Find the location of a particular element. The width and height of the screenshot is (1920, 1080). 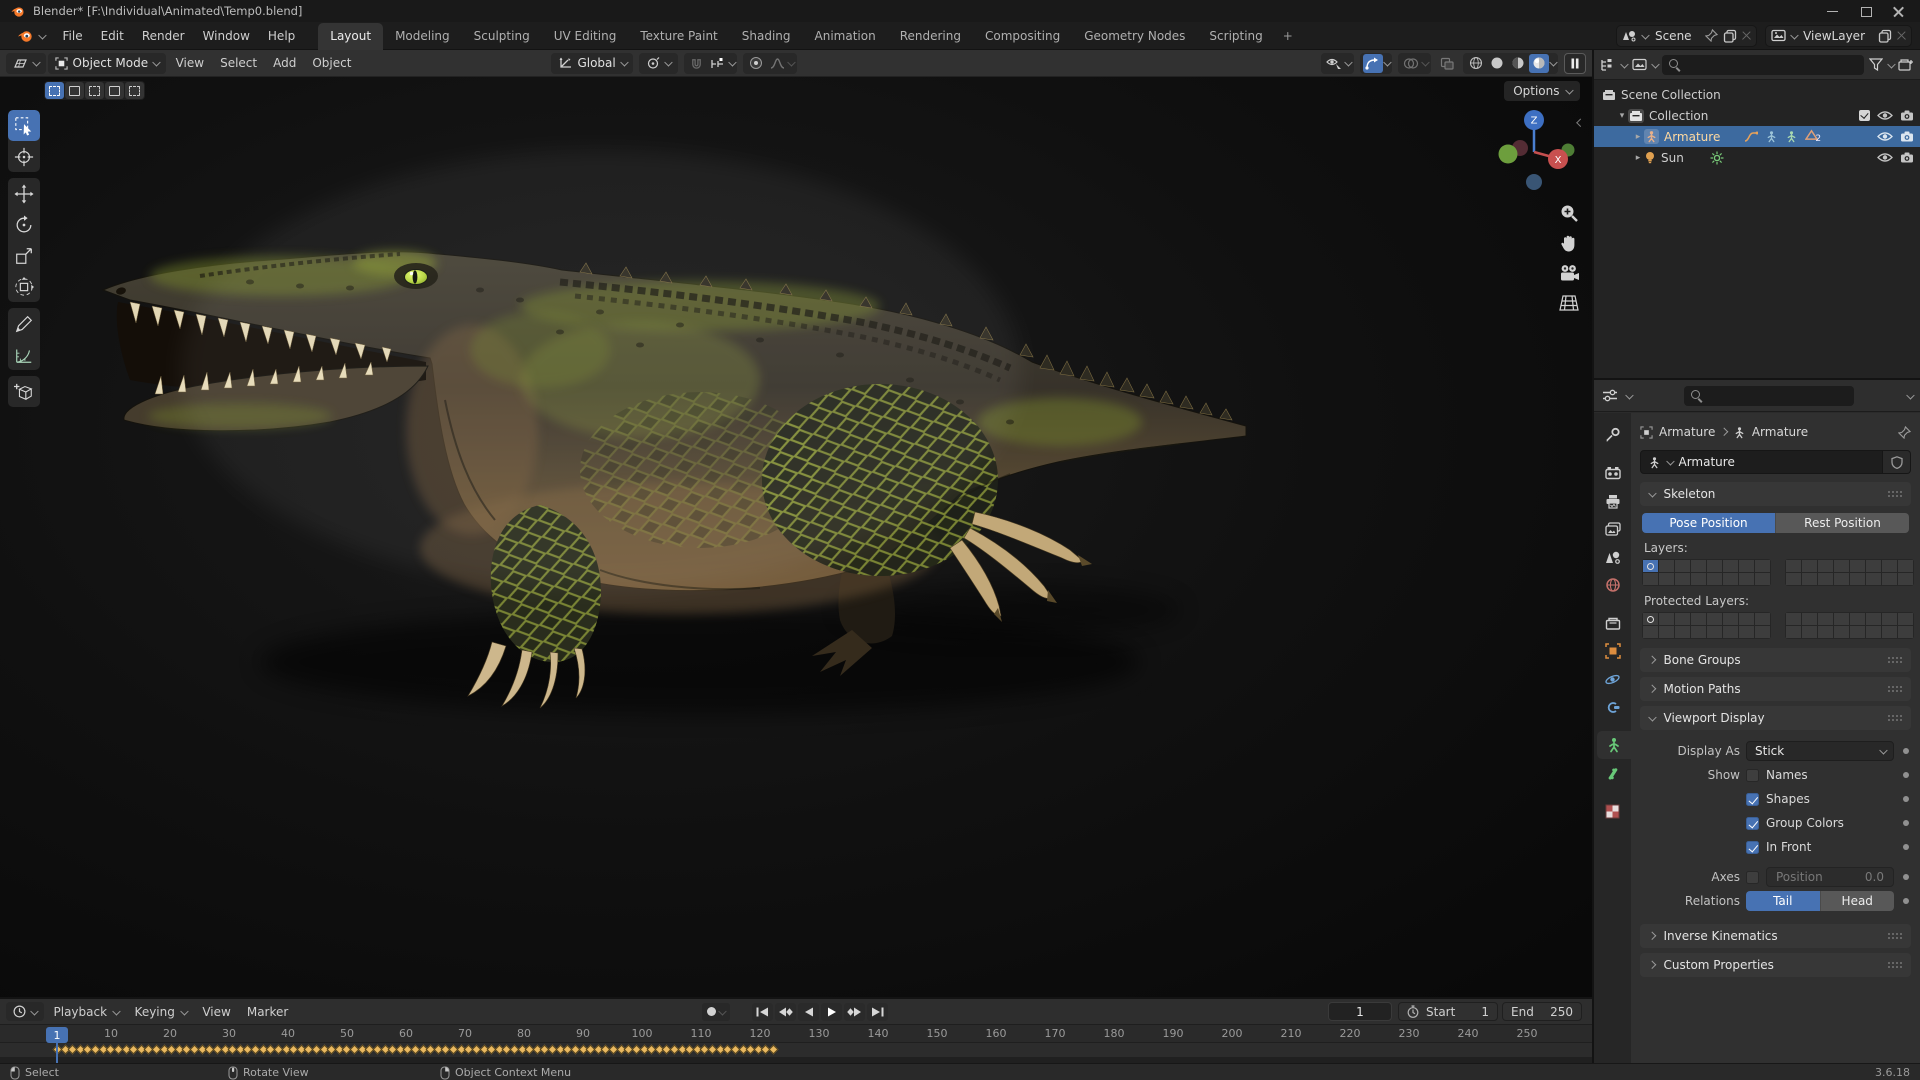

outliner-row-scene-collection: Scene Collection is located at coordinates (1757, 94).